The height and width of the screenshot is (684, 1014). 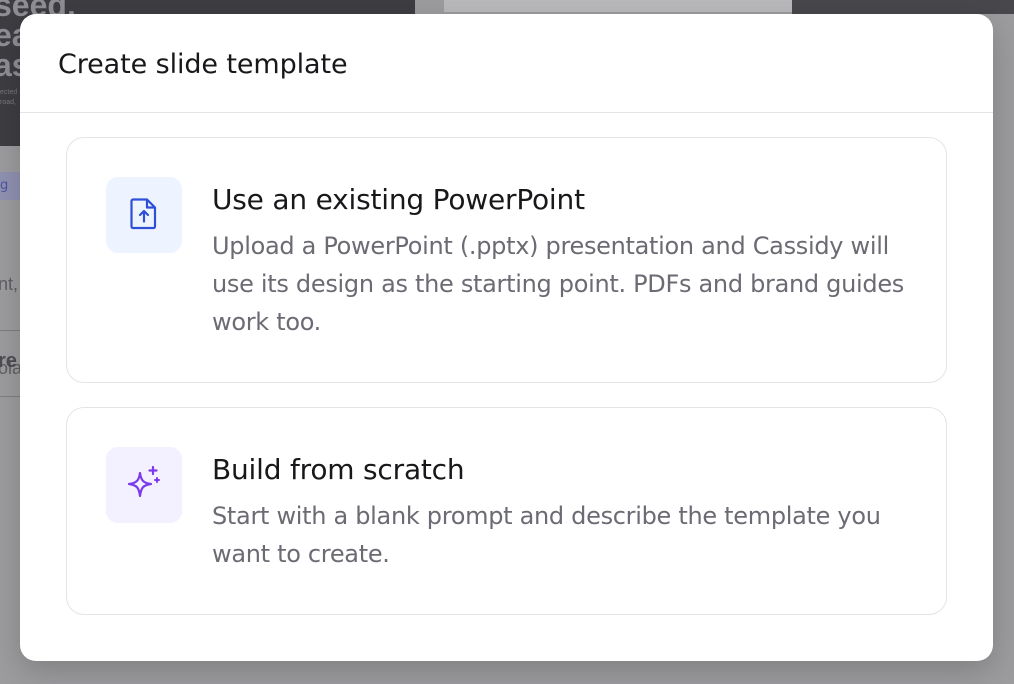 I want to click on option-title: Use an existing PowerPoint, so click(x=398, y=199).